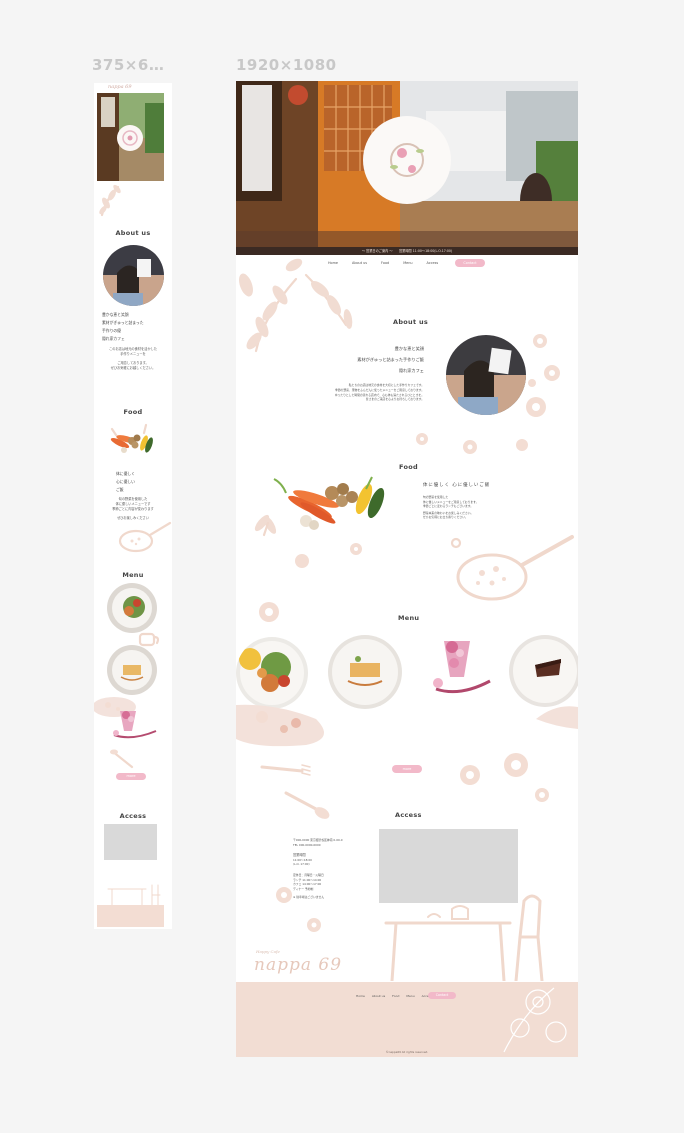 The image size is (684, 1133). What do you see at coordinates (538, 392) in the screenshot?
I see `desktop-flower-deco` at bounding box center [538, 392].